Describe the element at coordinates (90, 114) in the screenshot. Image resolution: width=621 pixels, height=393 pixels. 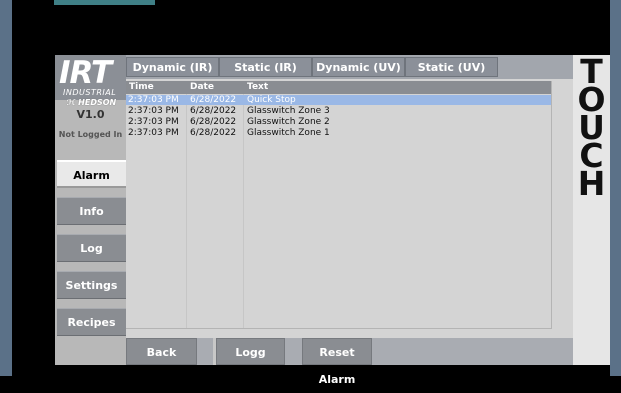
I see `version-label: V1.0` at that location.